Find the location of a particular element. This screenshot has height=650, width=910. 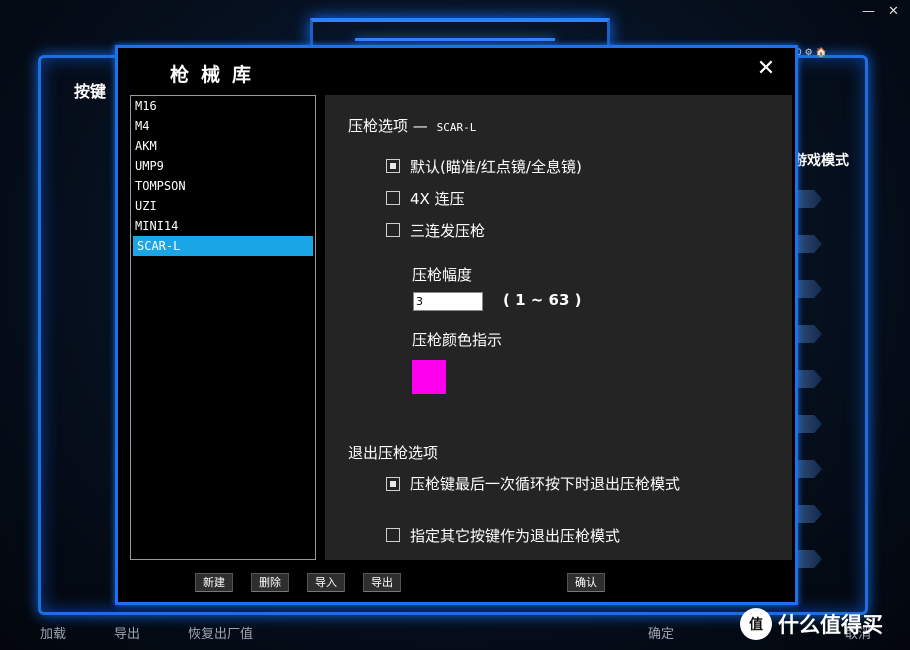

option-label: 指定其它按键作为退出压枪模式 is located at coordinates (515, 536).